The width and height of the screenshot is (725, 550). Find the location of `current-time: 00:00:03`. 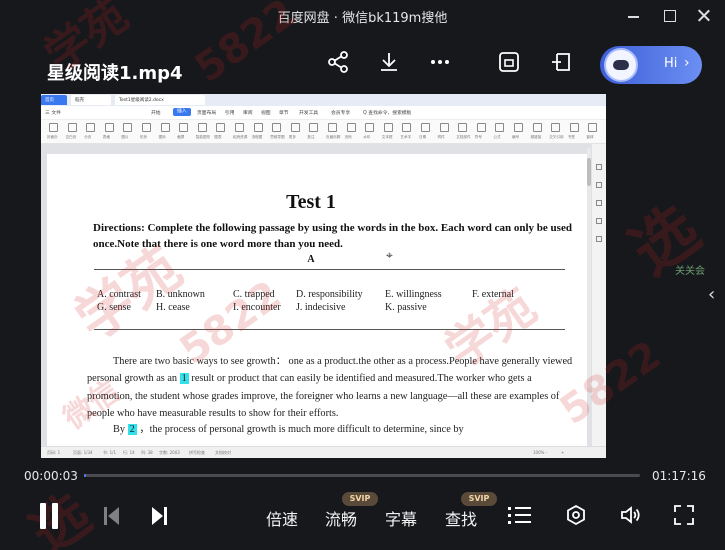

current-time: 00:00:03 is located at coordinates (51, 476).